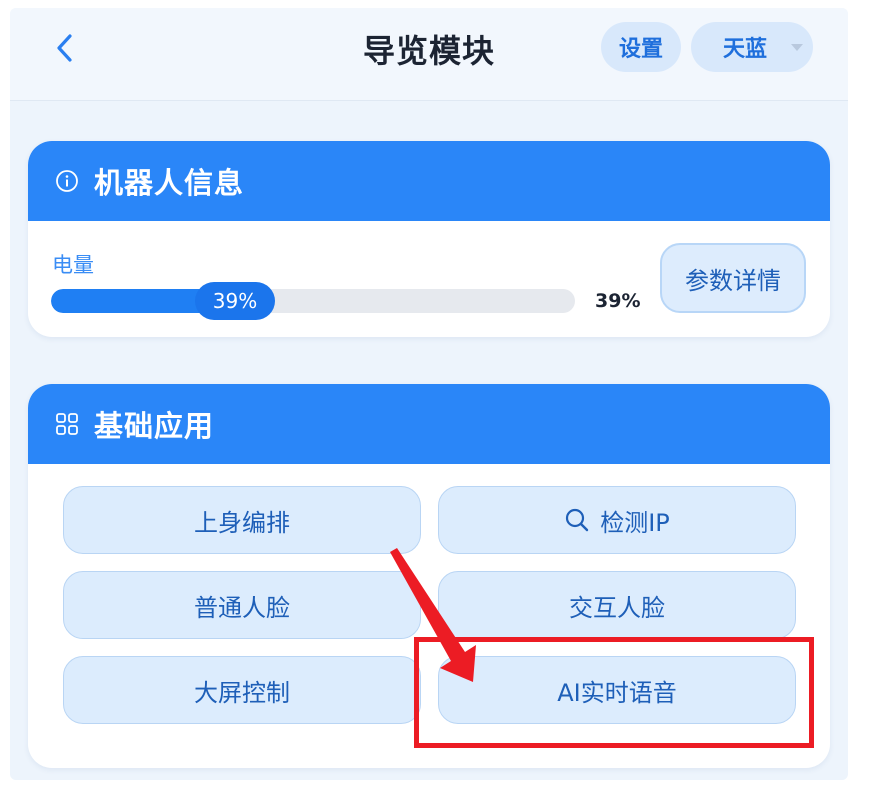 Image resolution: width=878 pixels, height=788 pixels. What do you see at coordinates (614, 692) in the screenshot?
I see `annotation-highlight-box` at bounding box center [614, 692].